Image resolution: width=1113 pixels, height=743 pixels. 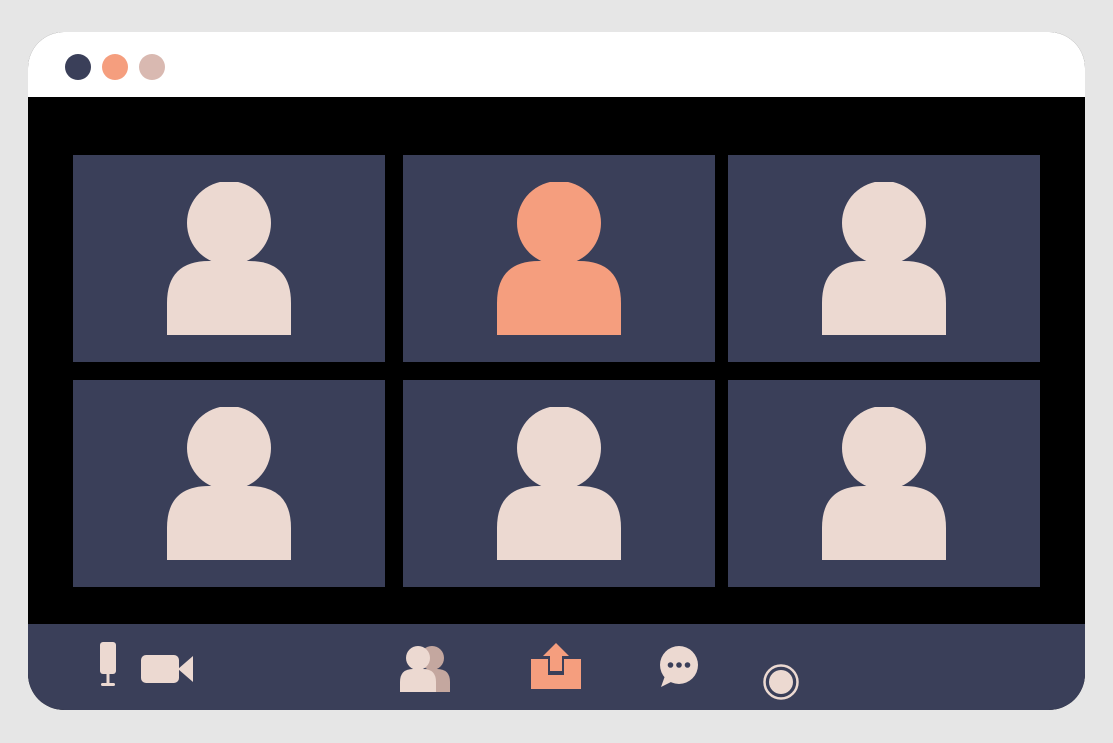 I want to click on close-window-button, so click(x=78, y=67).